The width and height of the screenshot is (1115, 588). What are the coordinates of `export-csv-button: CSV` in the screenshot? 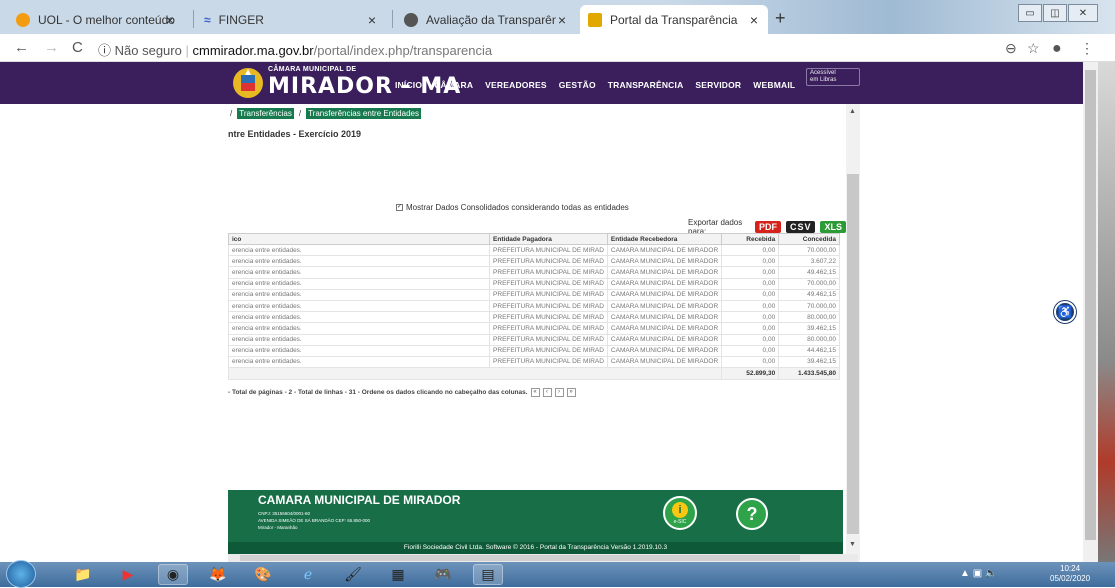 It's located at (800, 227).